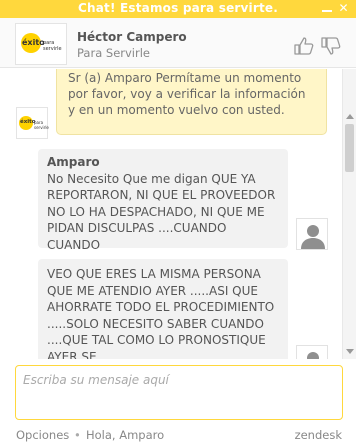  I want to click on scroll-down-icon, so click(350, 351).